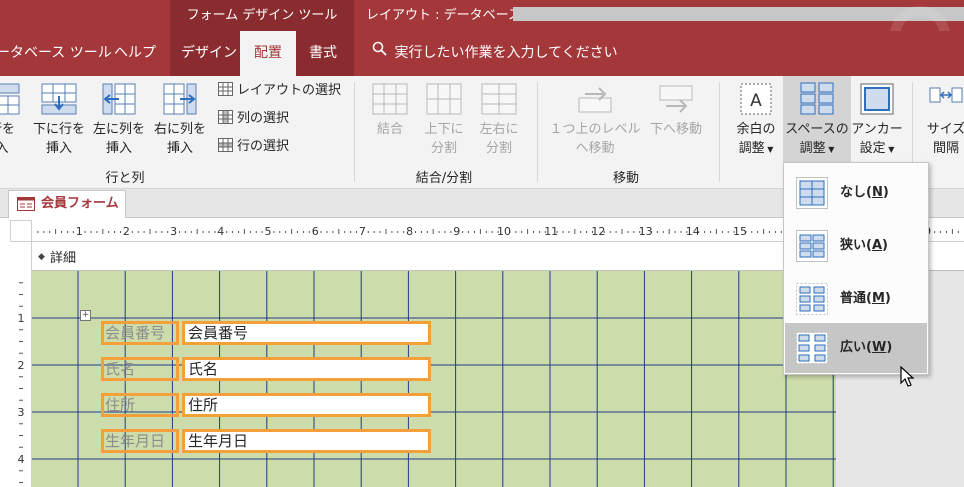 The image size is (964, 487). Describe the element at coordinates (21, 231) in the screenshot. I see `ruler-corner` at that location.